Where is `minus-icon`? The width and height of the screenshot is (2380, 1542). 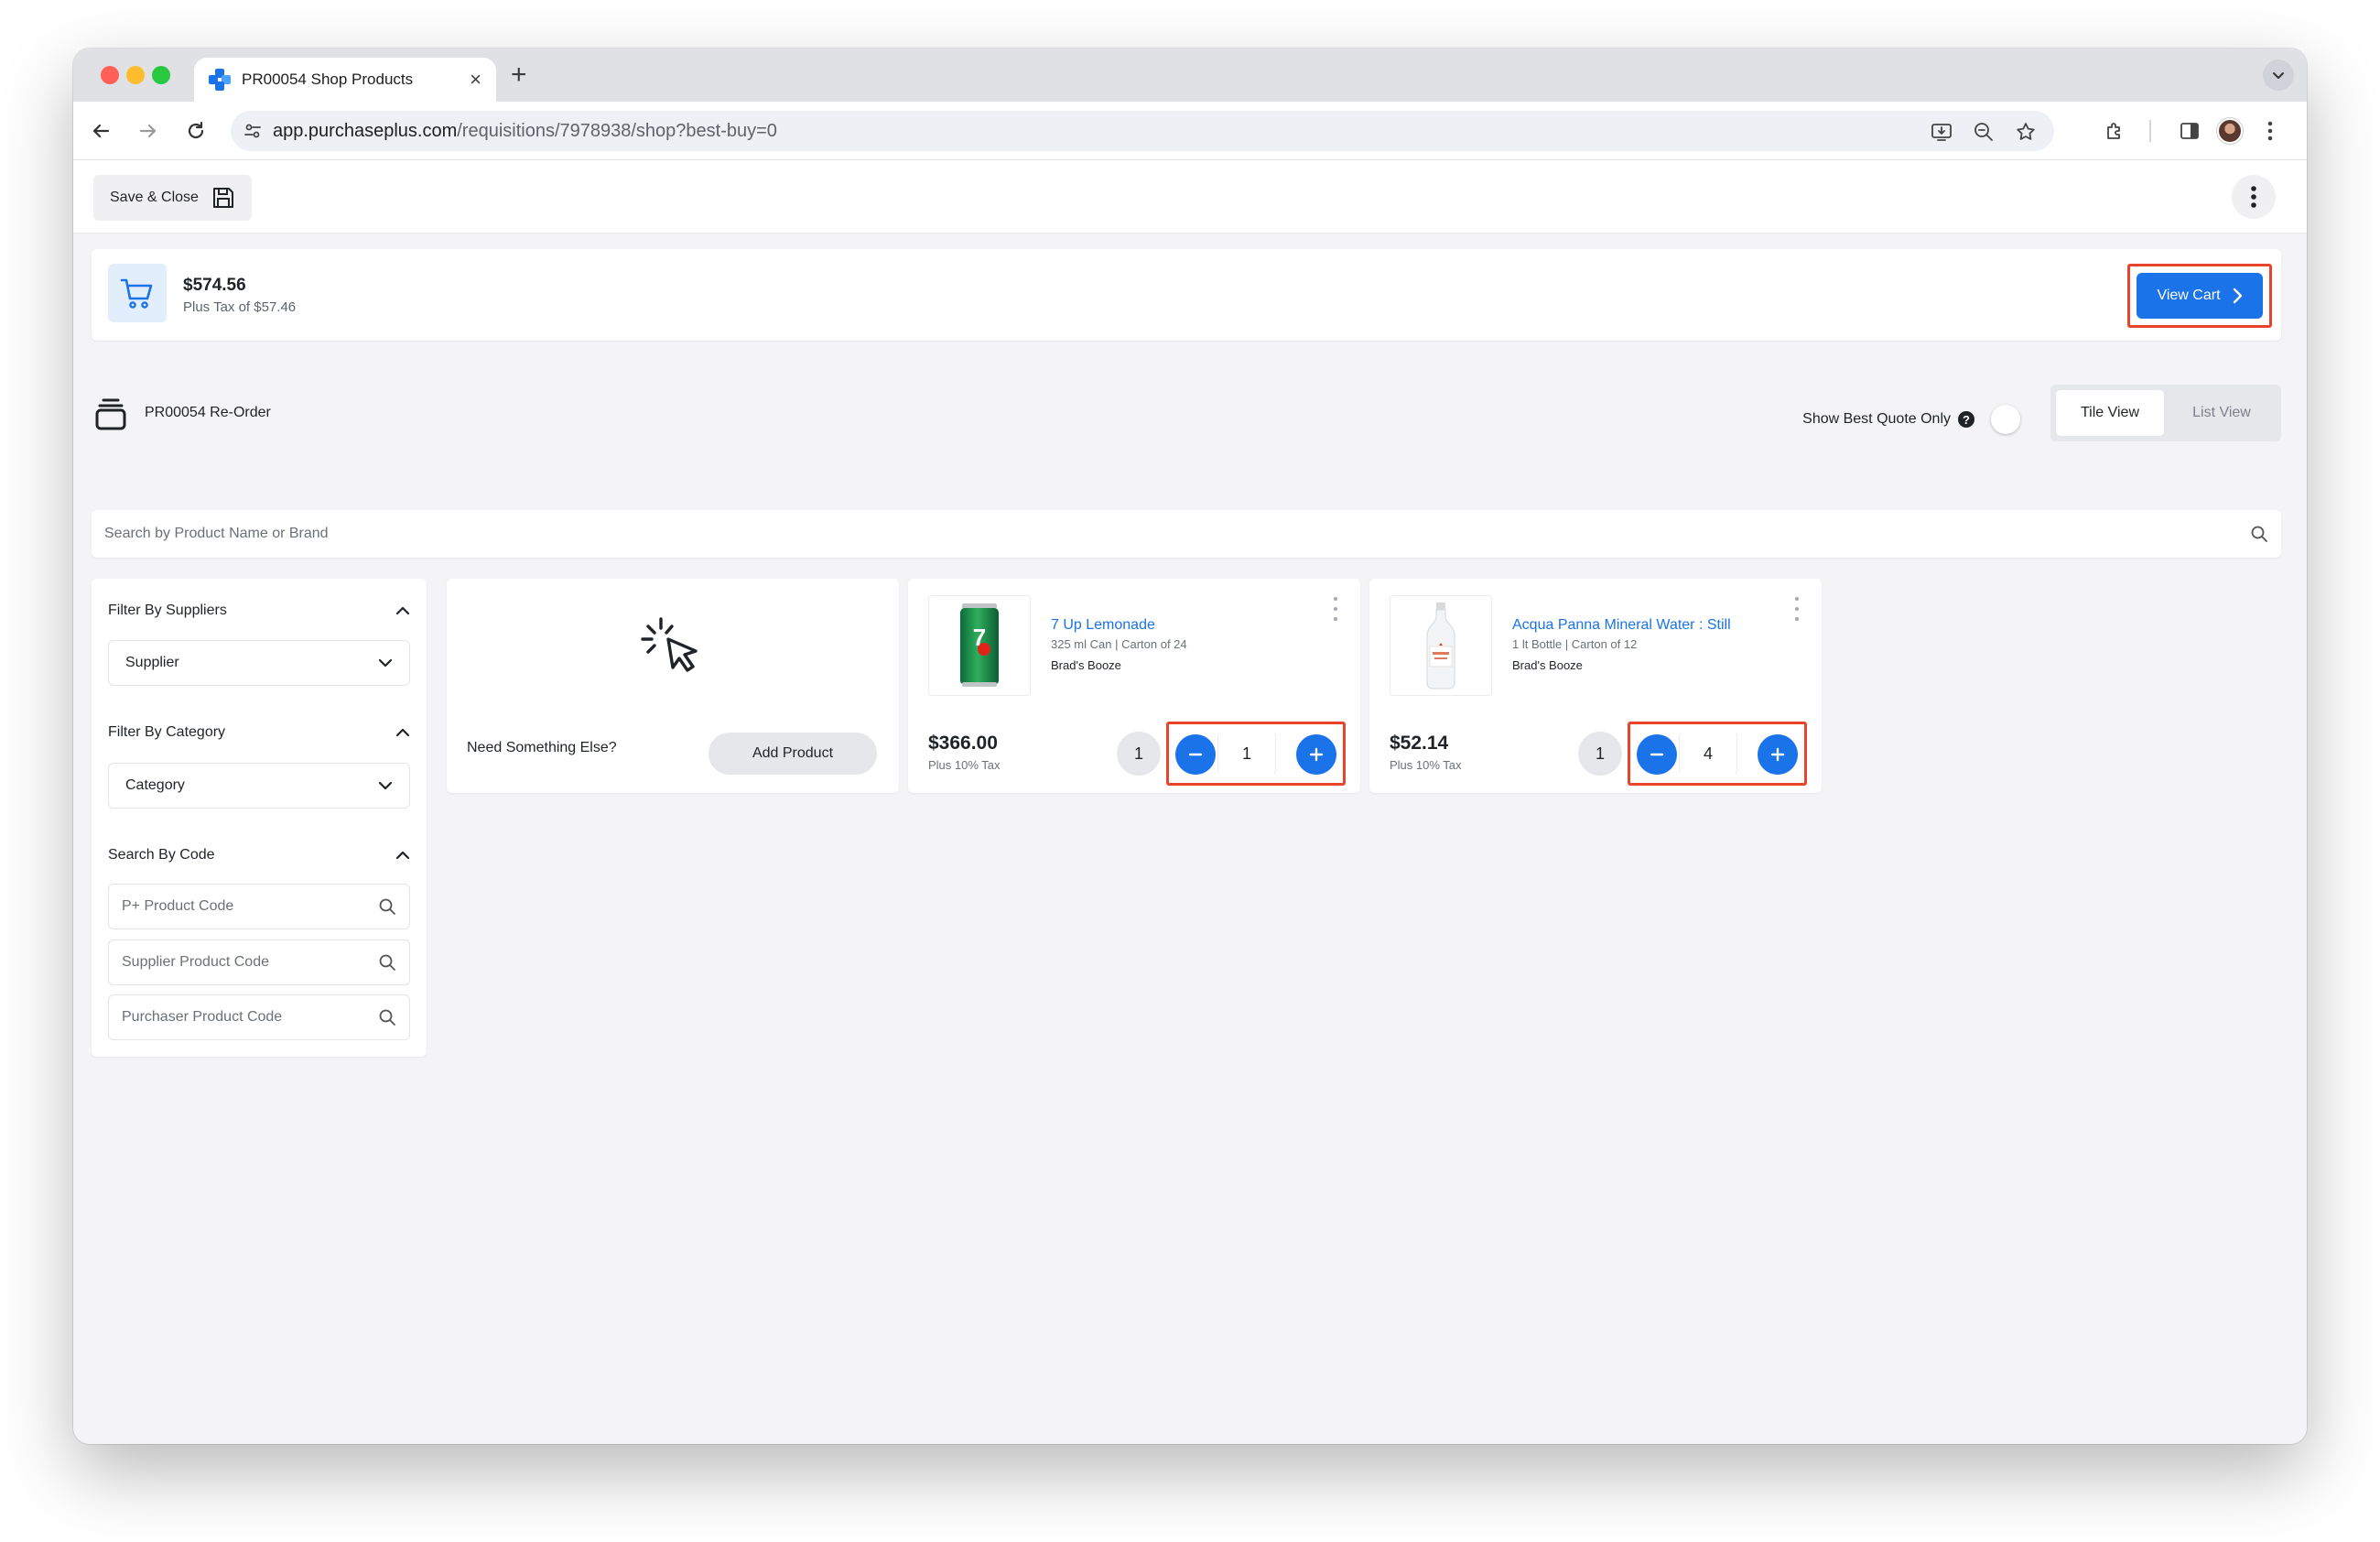
minus-icon is located at coordinates (1657, 754).